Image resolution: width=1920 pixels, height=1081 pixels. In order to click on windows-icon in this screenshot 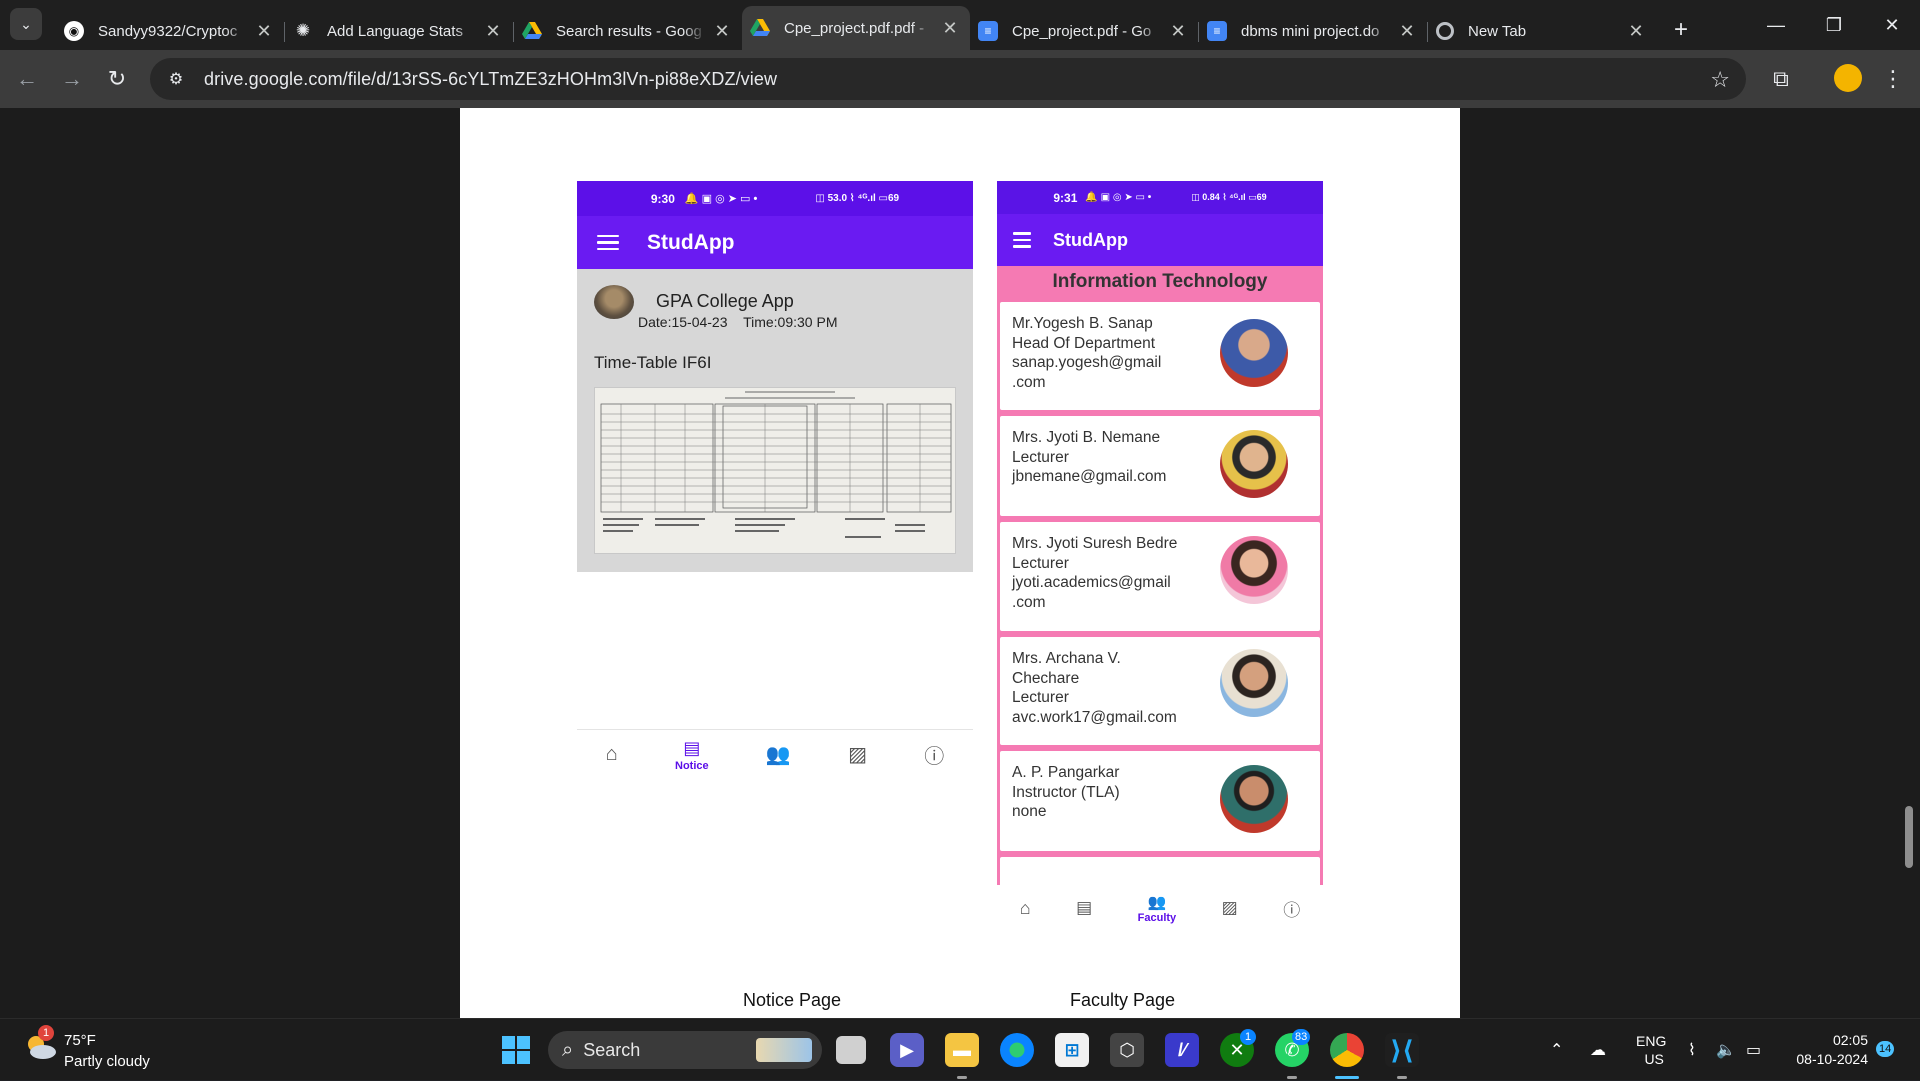, I will do `click(516, 1050)`.